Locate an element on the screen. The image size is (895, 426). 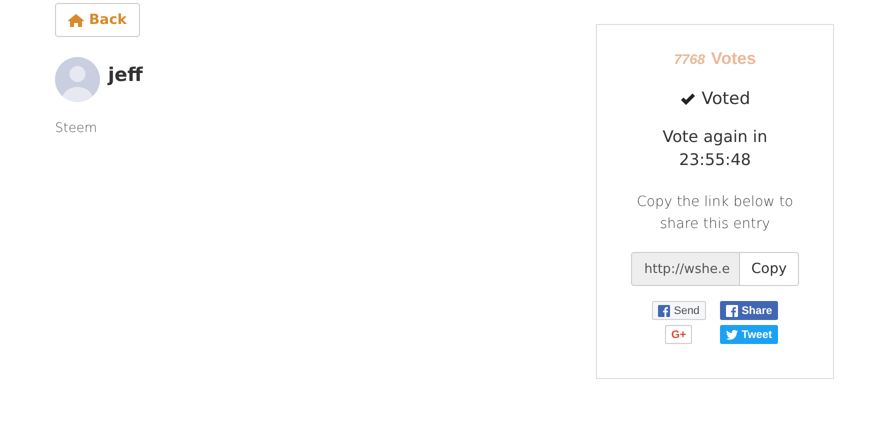
voted-status: Voted is located at coordinates (726, 99).